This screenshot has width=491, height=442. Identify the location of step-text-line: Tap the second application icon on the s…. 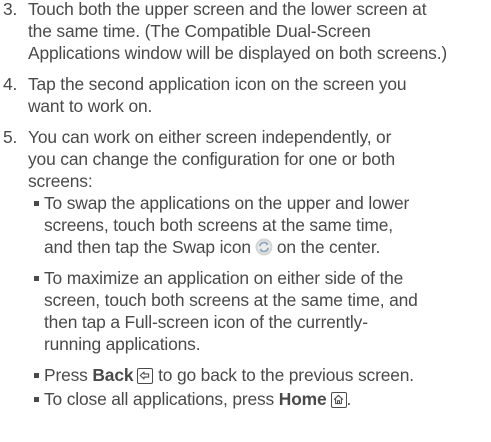
(217, 84).